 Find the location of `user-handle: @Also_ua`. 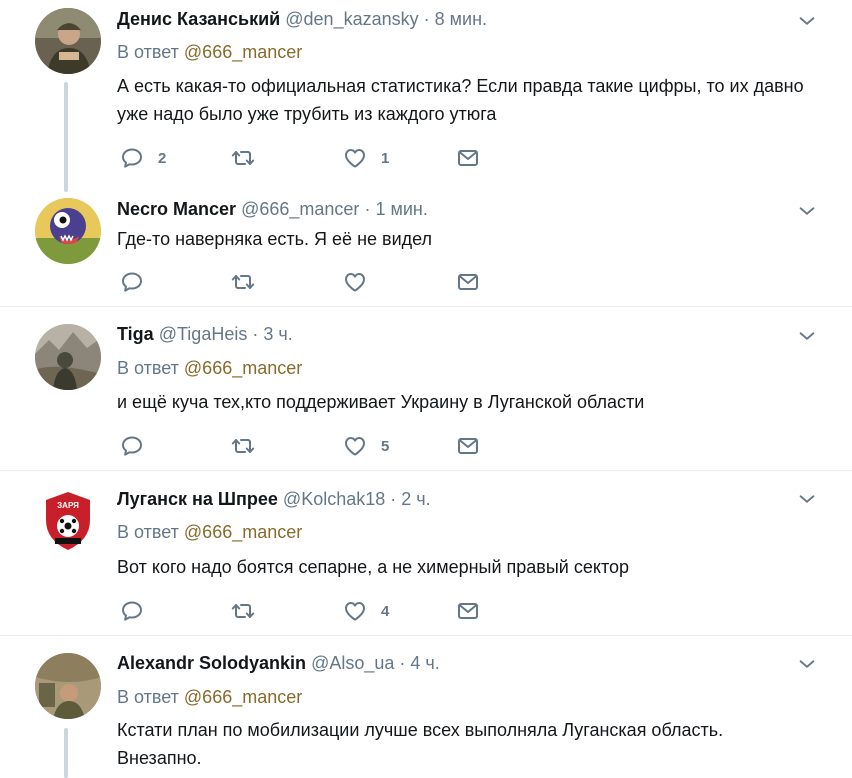

user-handle: @Also_ua is located at coordinates (352, 663).